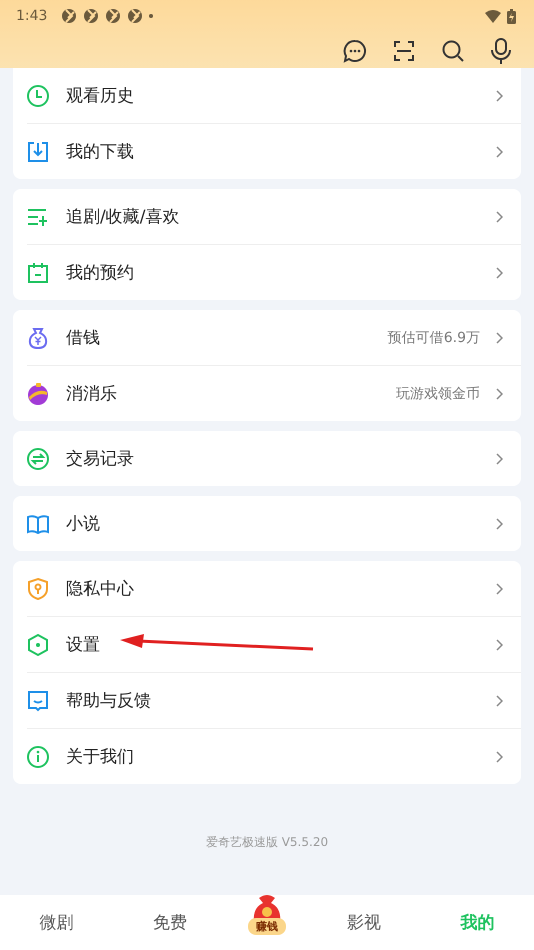  I want to click on item-label: 帮助与反馈, so click(108, 701).